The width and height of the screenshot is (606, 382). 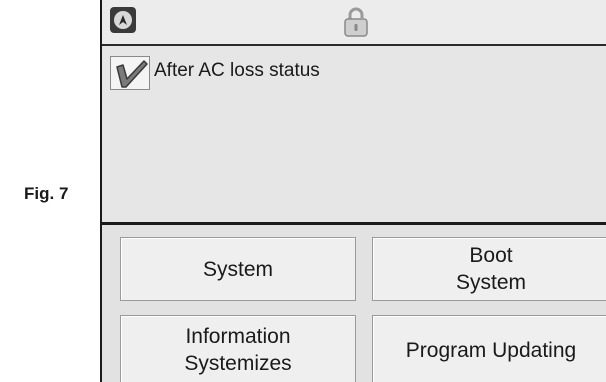 I want to click on figure-label: Fig. 7, so click(x=46, y=193).